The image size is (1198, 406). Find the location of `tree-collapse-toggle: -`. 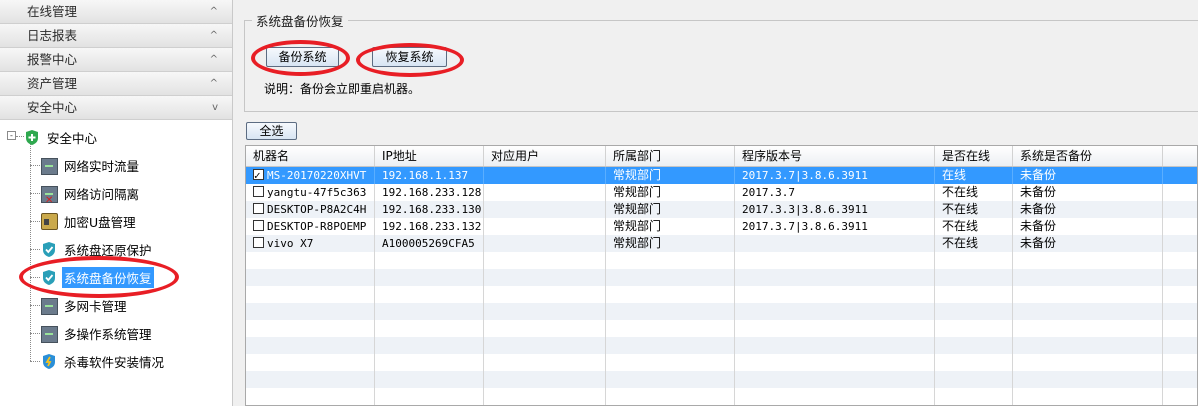

tree-collapse-toggle: - is located at coordinates (11, 135).